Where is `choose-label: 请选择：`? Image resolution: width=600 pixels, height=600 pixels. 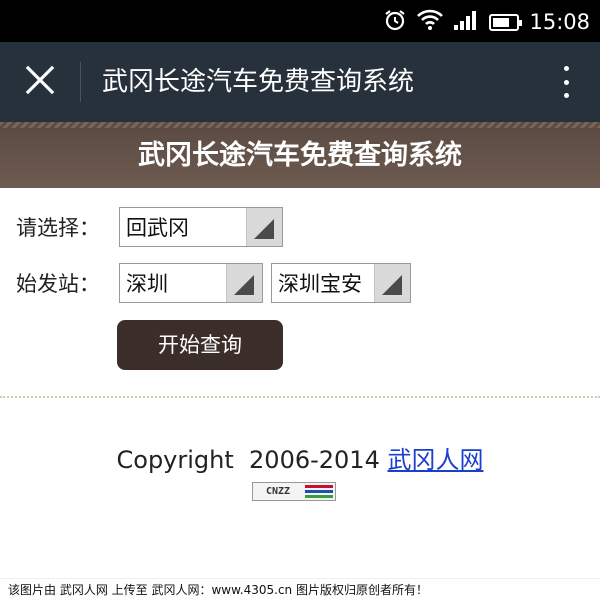 choose-label: 请选择： is located at coordinates (58, 228).